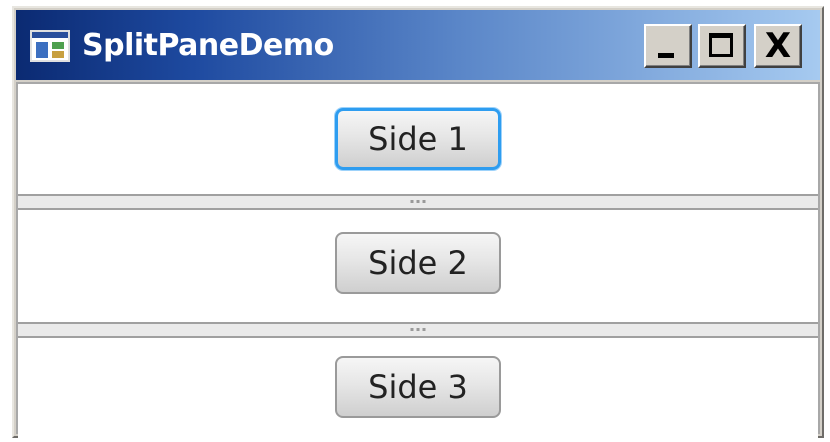 This screenshot has width=830, height=442. I want to click on close-button: X, so click(778, 46).